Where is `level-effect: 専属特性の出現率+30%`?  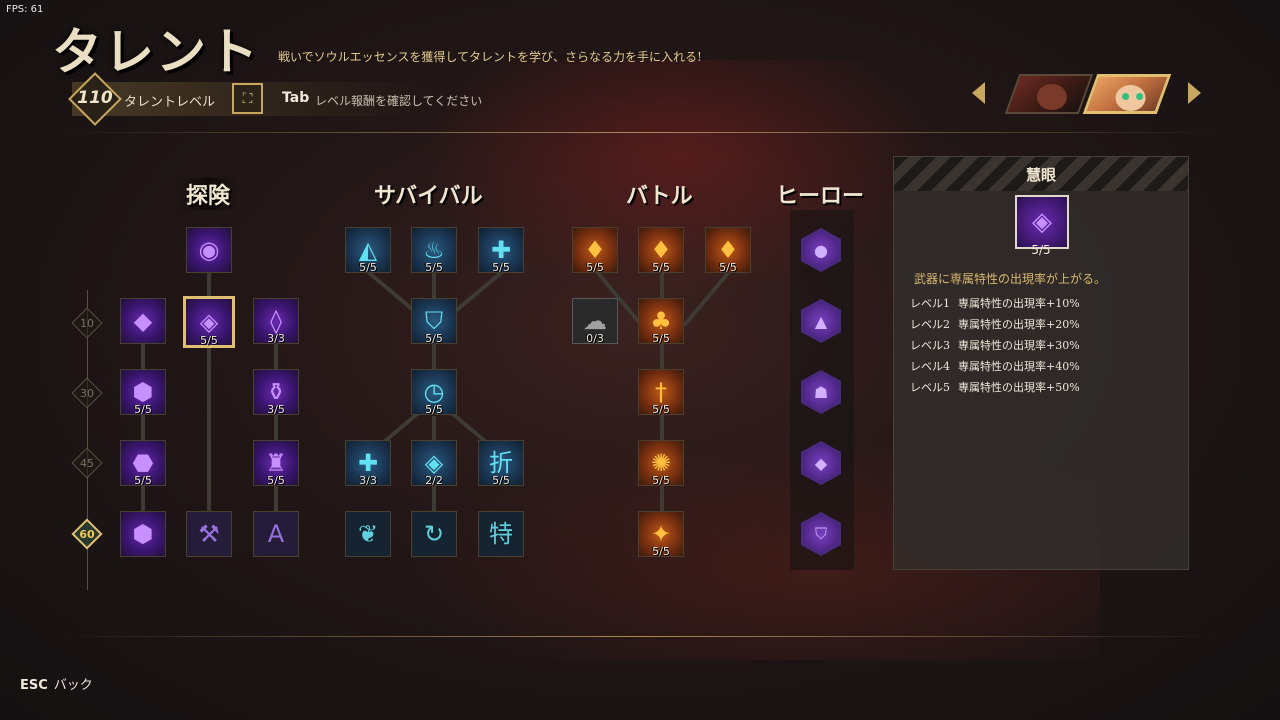
level-effect: 専属特性の出現率+30% is located at coordinates (1019, 345).